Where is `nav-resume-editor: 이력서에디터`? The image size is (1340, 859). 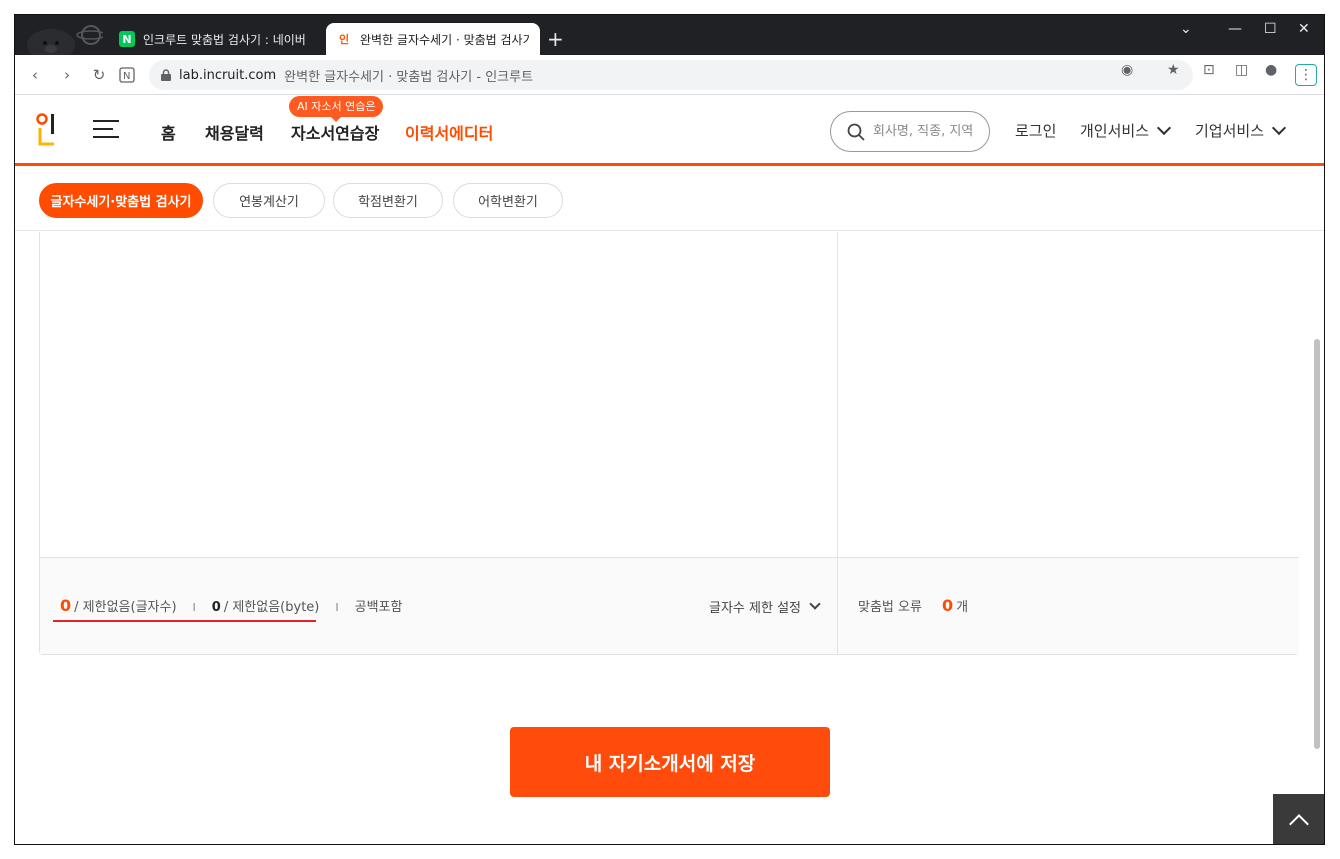 nav-resume-editor: 이력서에디터 is located at coordinates (449, 132).